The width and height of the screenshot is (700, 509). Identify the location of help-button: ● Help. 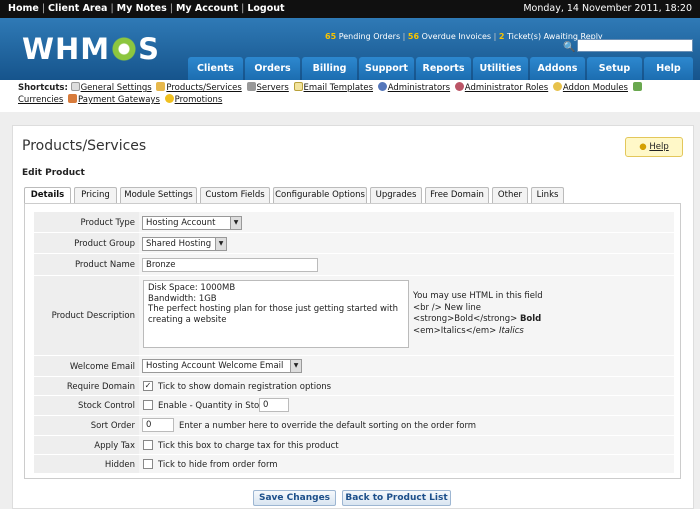
(654, 147).